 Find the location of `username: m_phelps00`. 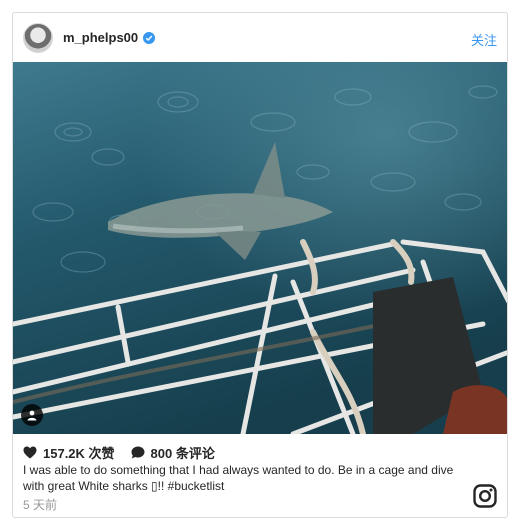

username: m_phelps00 is located at coordinates (100, 37).